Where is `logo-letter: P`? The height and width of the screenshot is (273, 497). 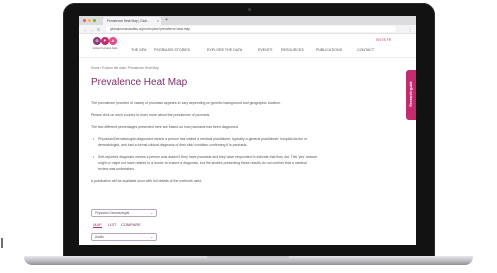
logo-letter: P is located at coordinates (105, 41).